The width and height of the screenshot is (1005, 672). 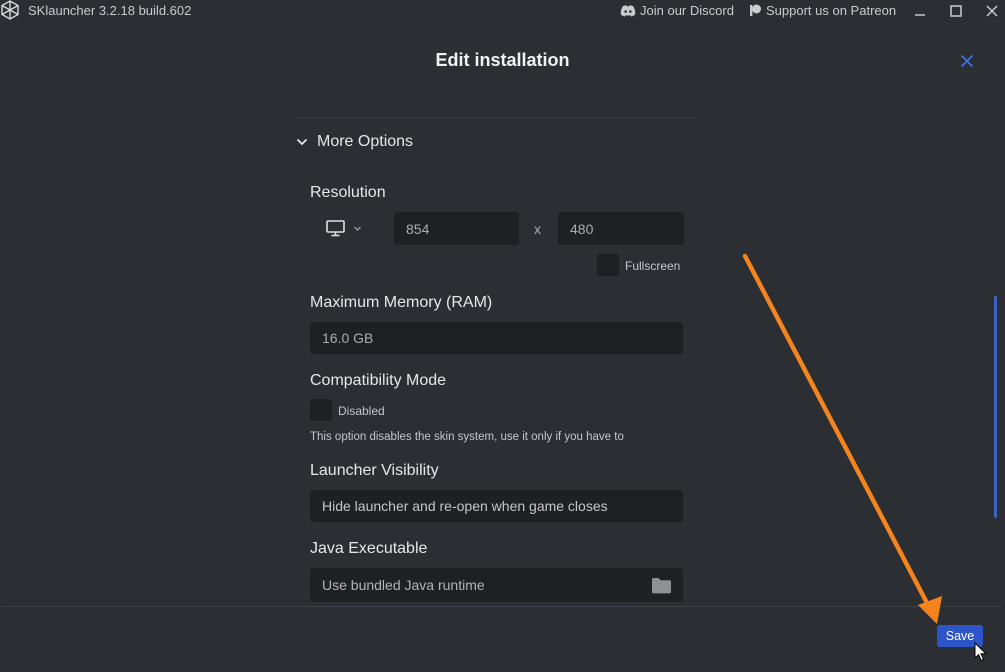 I want to click on discord-label: Join our Discord, so click(x=687, y=10).